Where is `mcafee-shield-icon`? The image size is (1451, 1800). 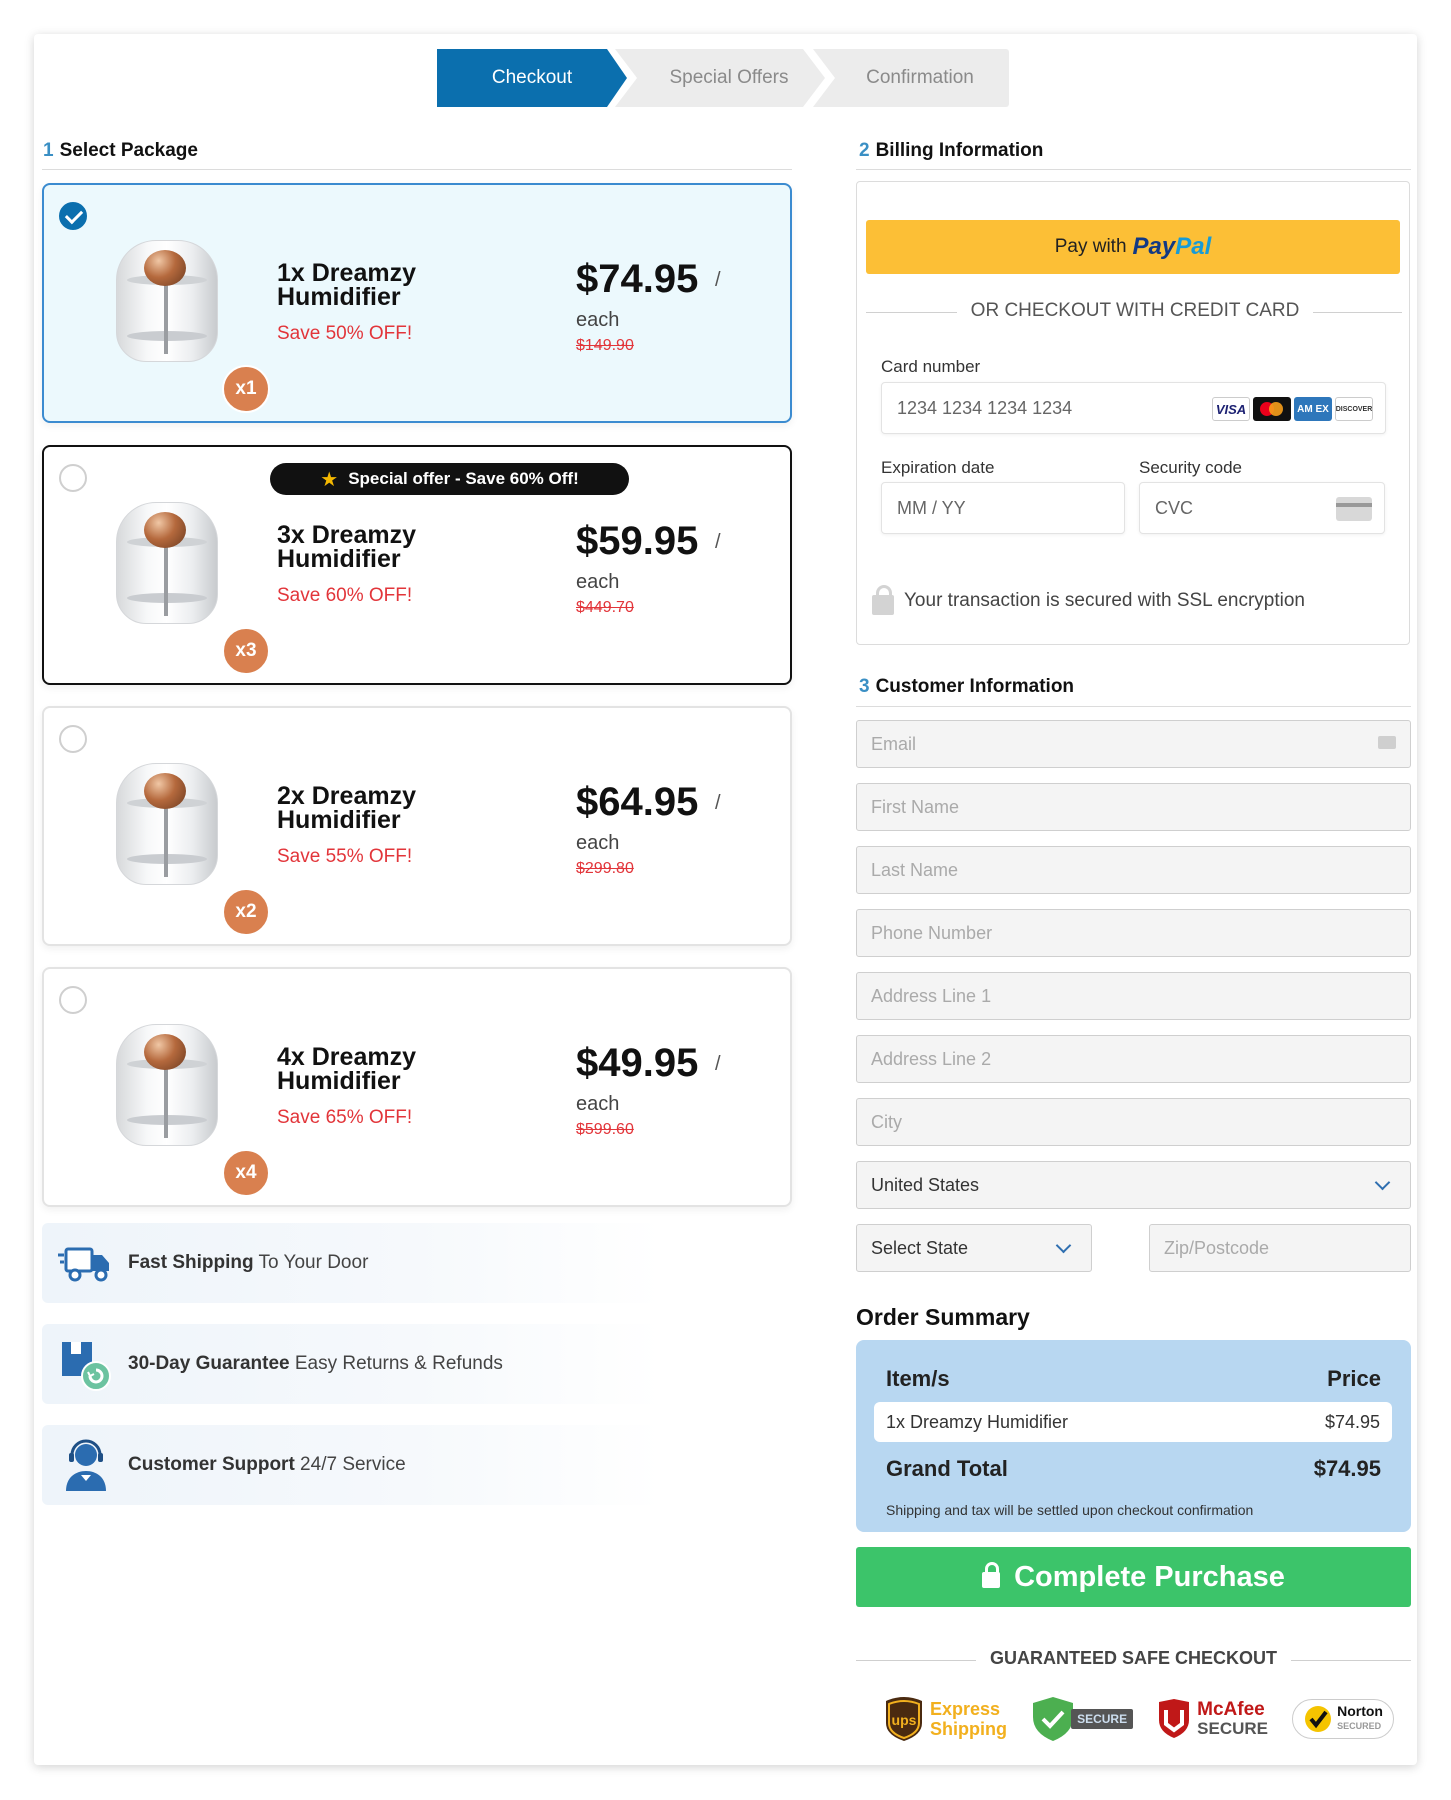 mcafee-shield-icon is located at coordinates (1174, 1718).